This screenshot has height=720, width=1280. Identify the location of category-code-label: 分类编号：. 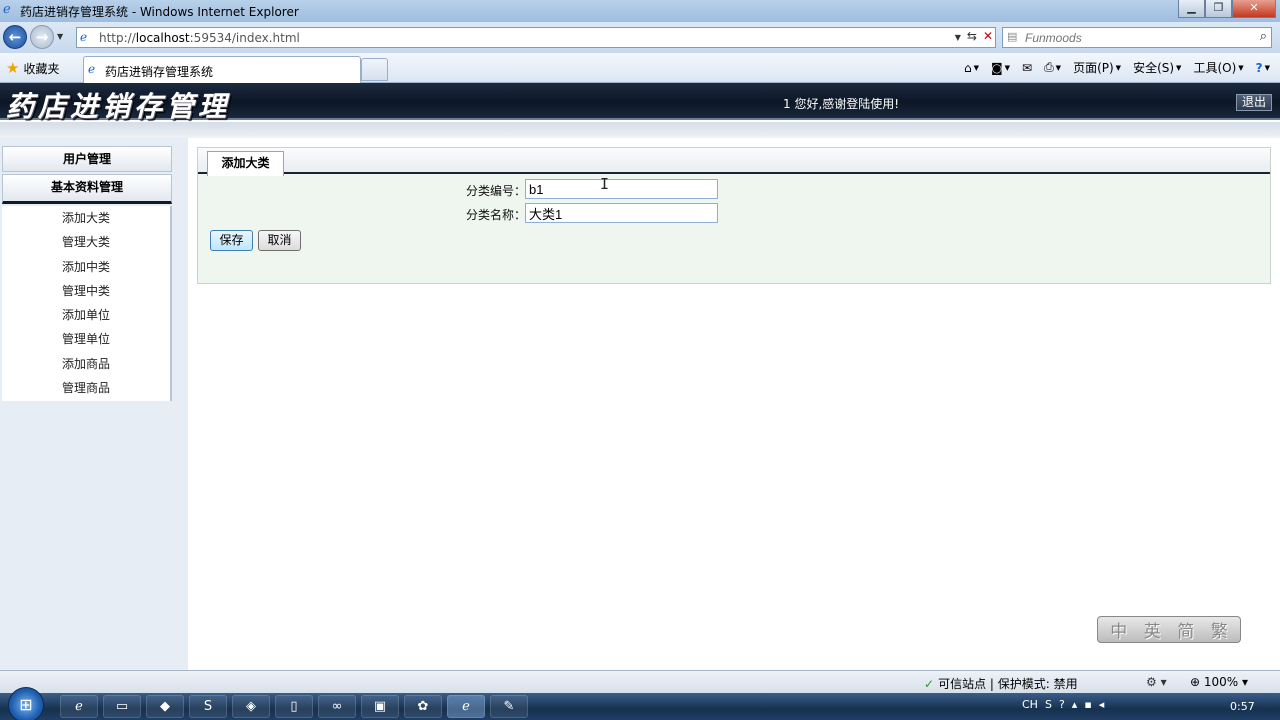
(496, 191).